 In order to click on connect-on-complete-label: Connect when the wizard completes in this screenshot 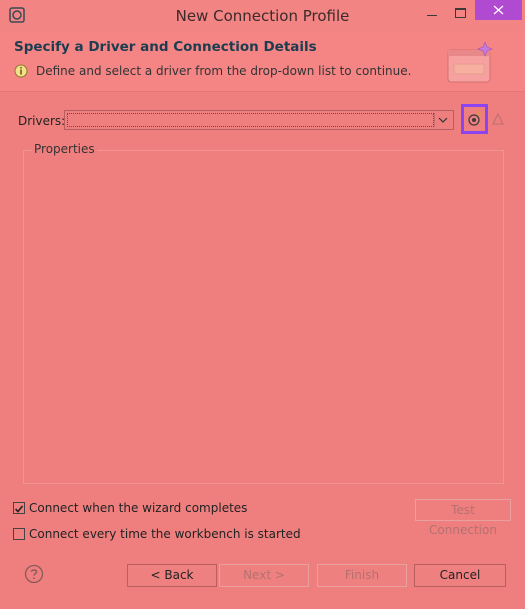, I will do `click(138, 508)`.